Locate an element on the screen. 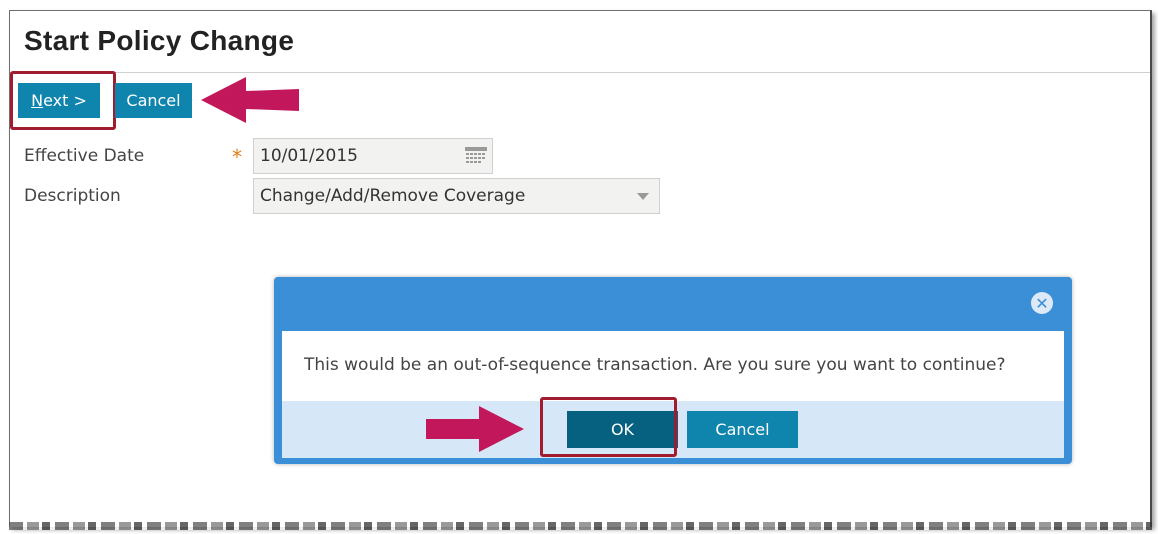 The width and height of the screenshot is (1158, 534). cancel-button: Cancel is located at coordinates (153, 100).